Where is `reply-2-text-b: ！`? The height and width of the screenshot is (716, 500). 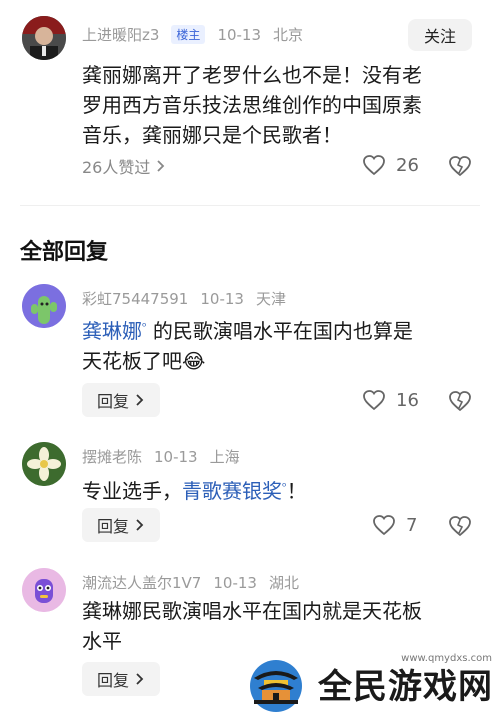 reply-2-text-b: ！ is located at coordinates (296, 491).